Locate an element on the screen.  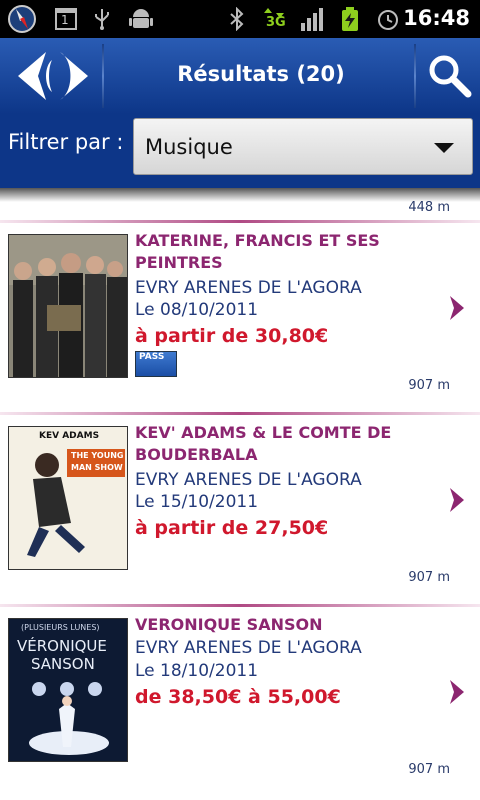
band-photo is located at coordinates (68, 306).